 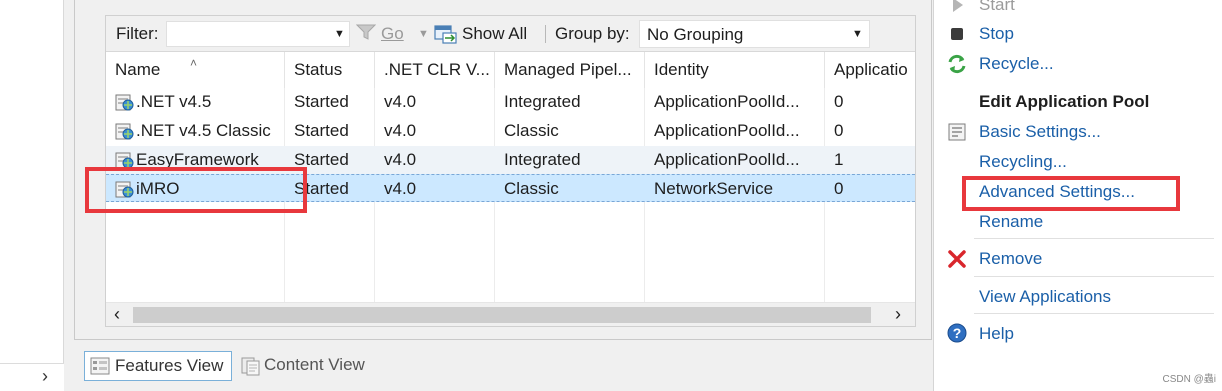 I want to click on list-horizontal-scrollbar: ‹ ›, so click(x=510, y=314).